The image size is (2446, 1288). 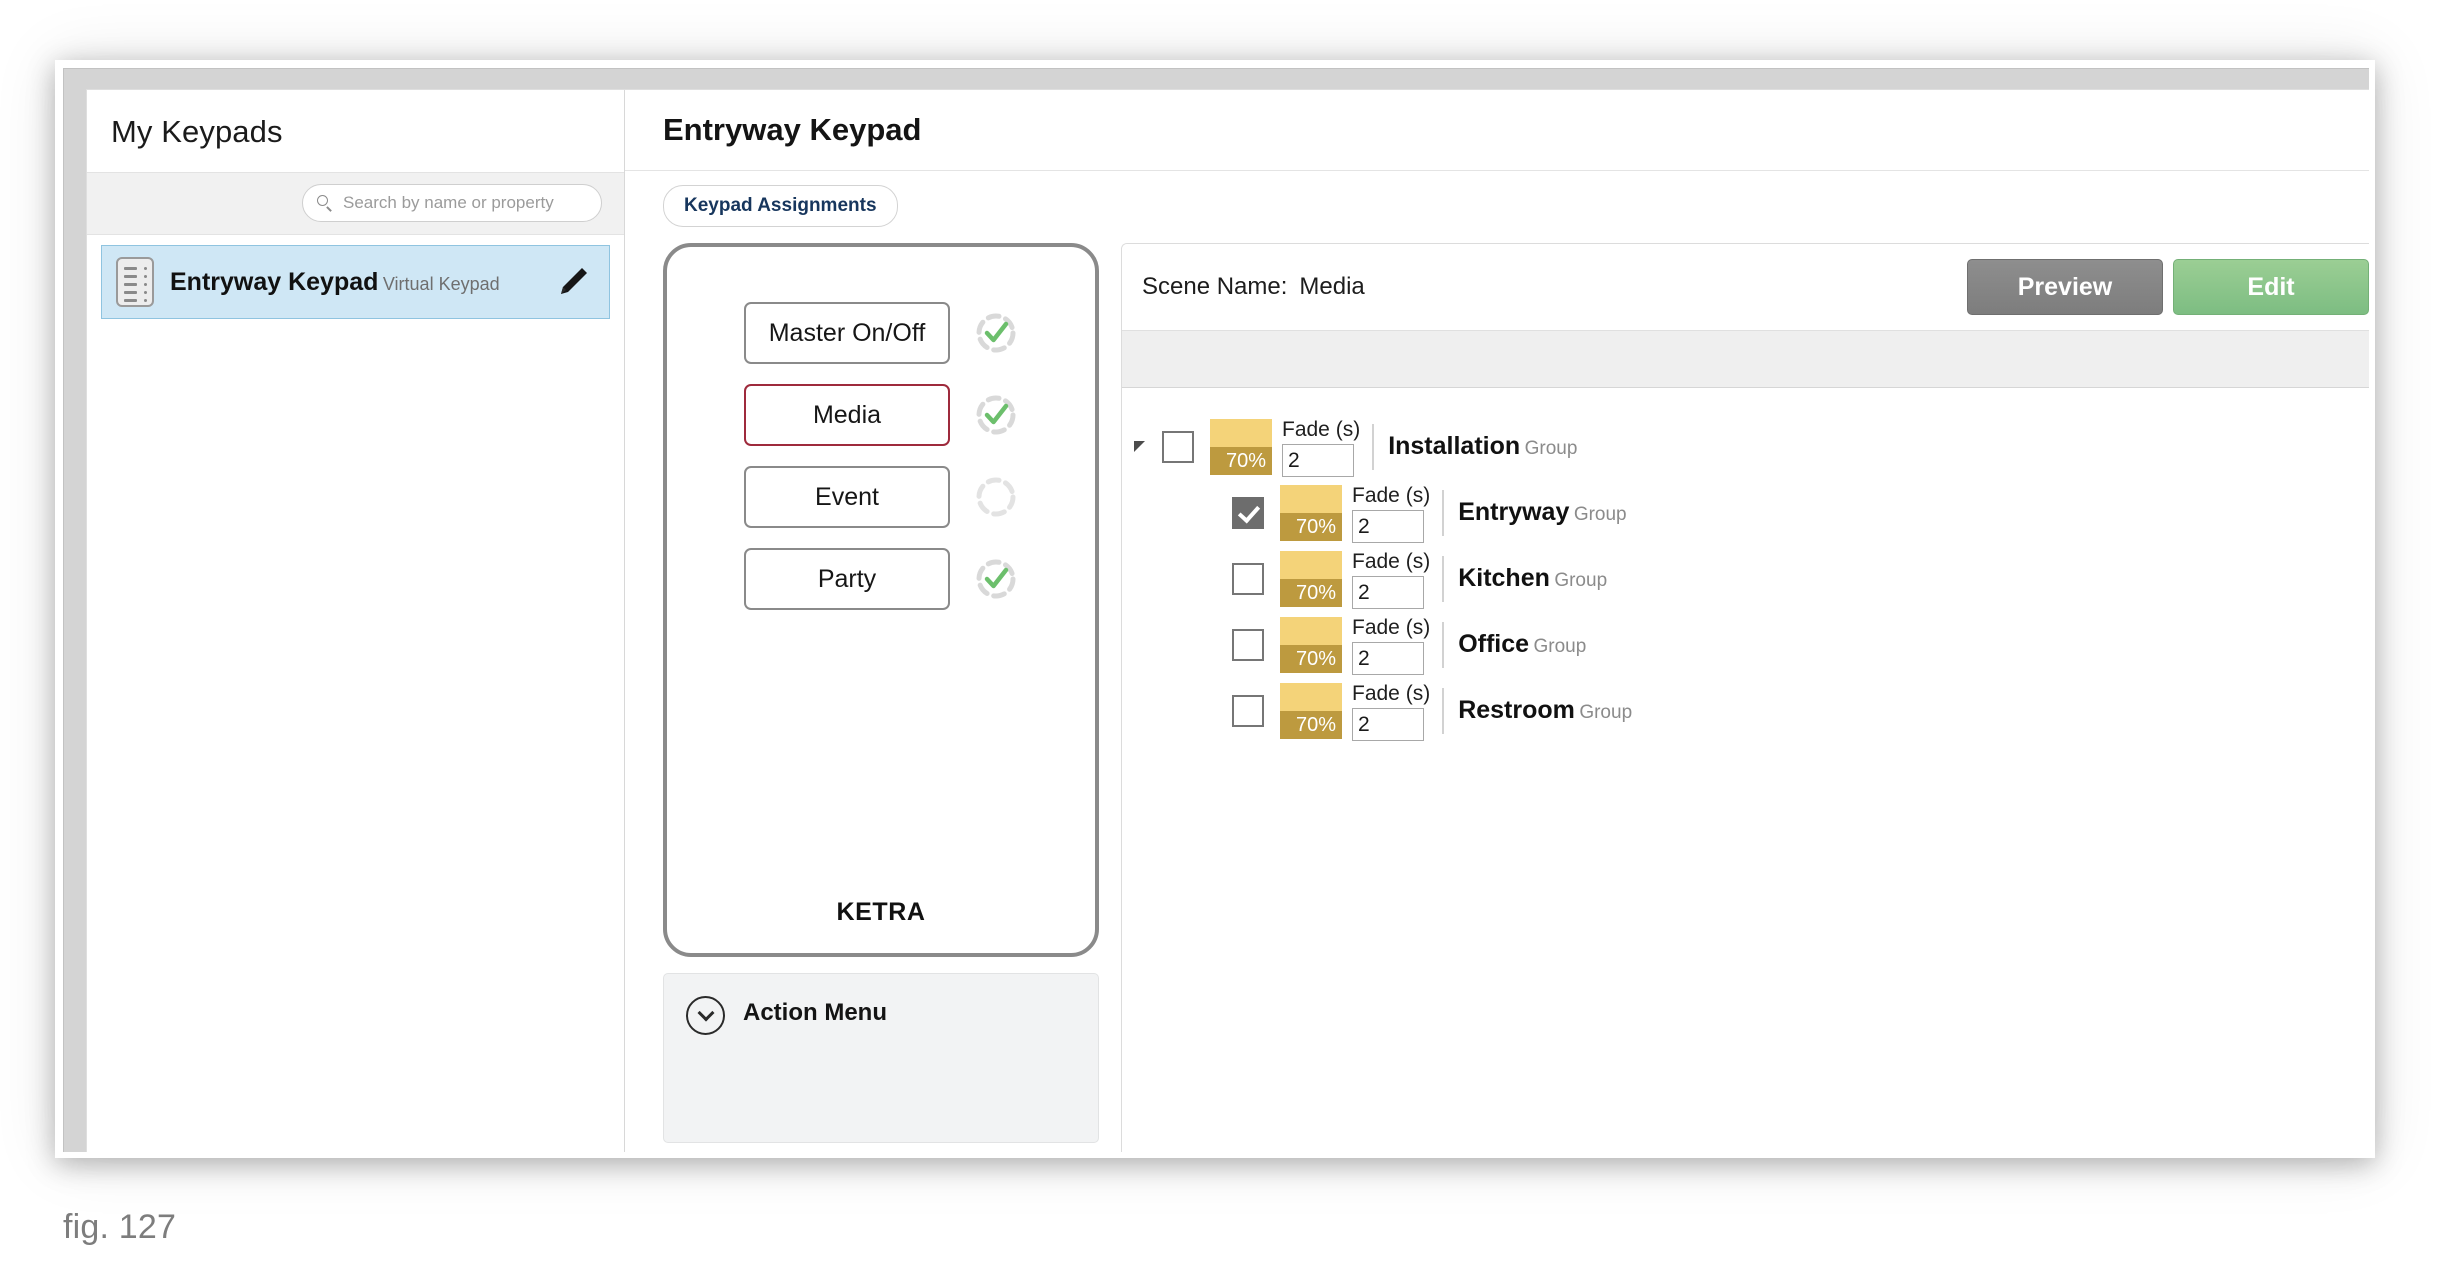 What do you see at coordinates (1494, 644) in the screenshot?
I see `row-name: Office` at bounding box center [1494, 644].